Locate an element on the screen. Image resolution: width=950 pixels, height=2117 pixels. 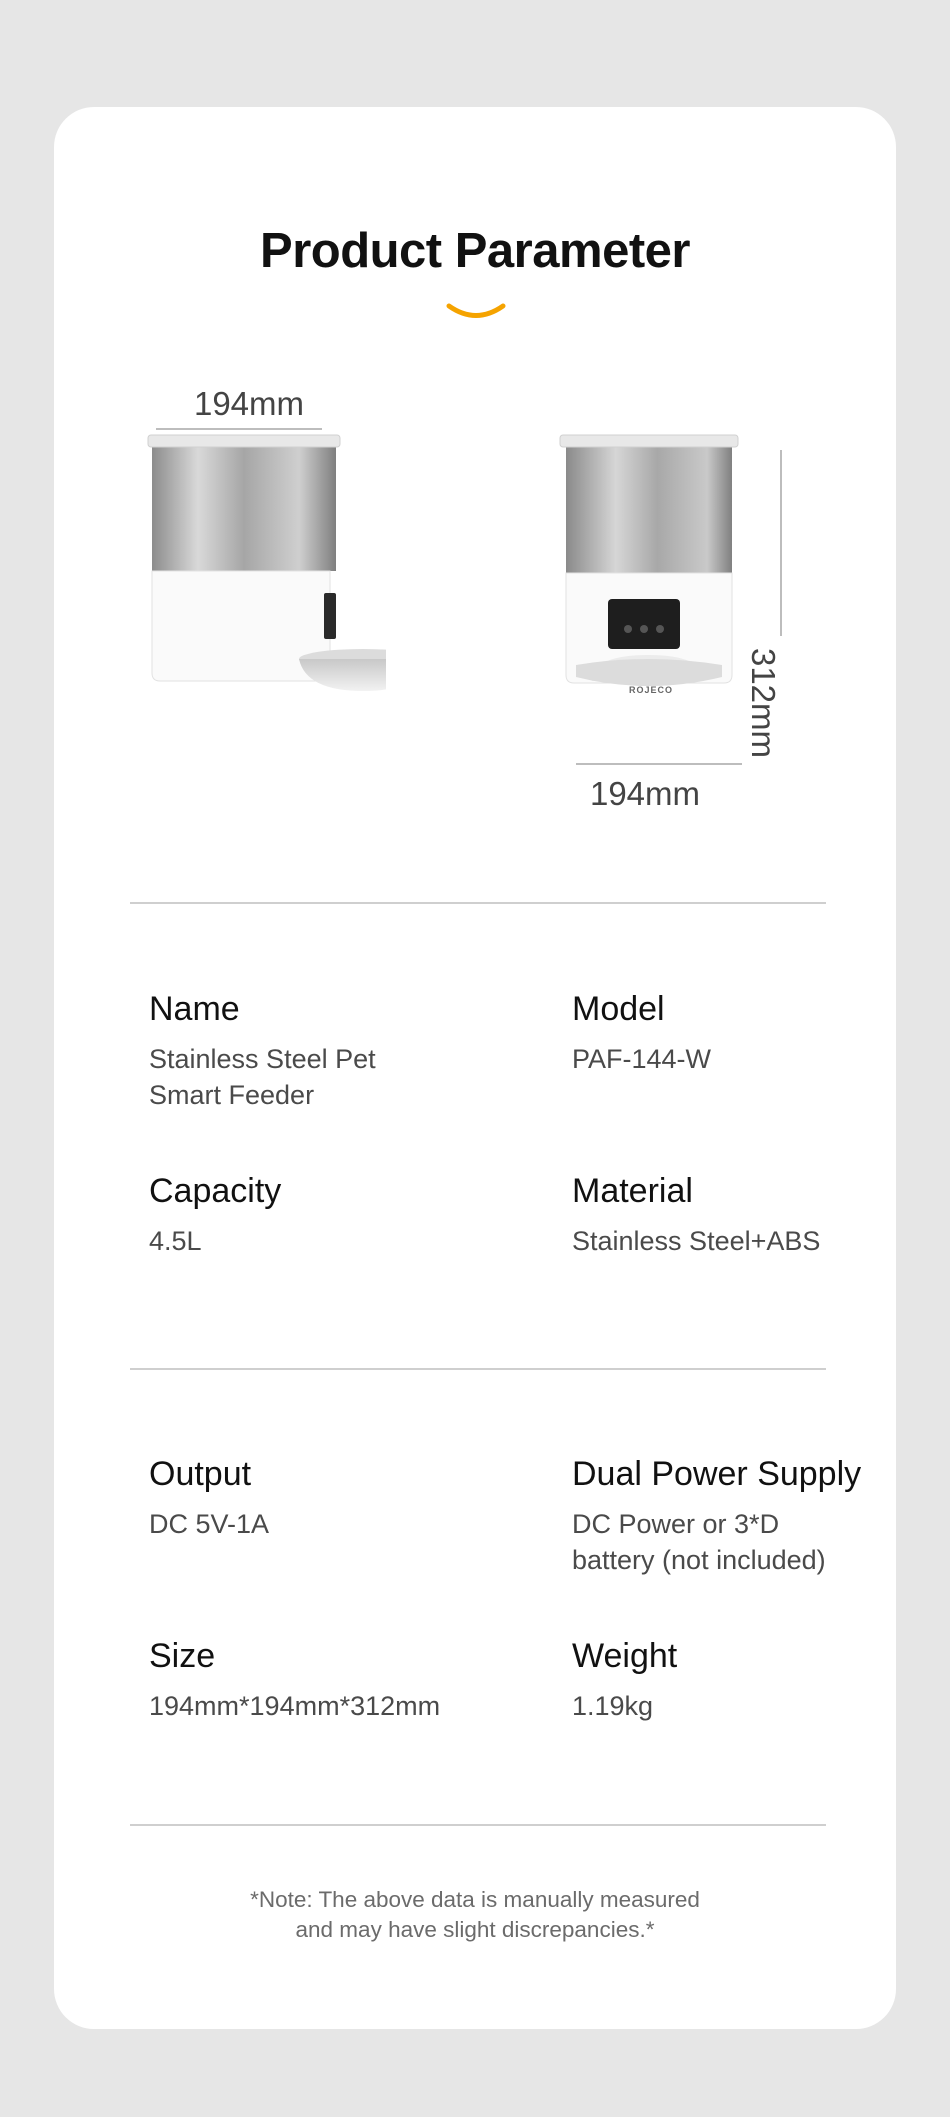
spec-name: Name Stainless Steel Pet Smart Feeder is located at coordinates (262, 1051).